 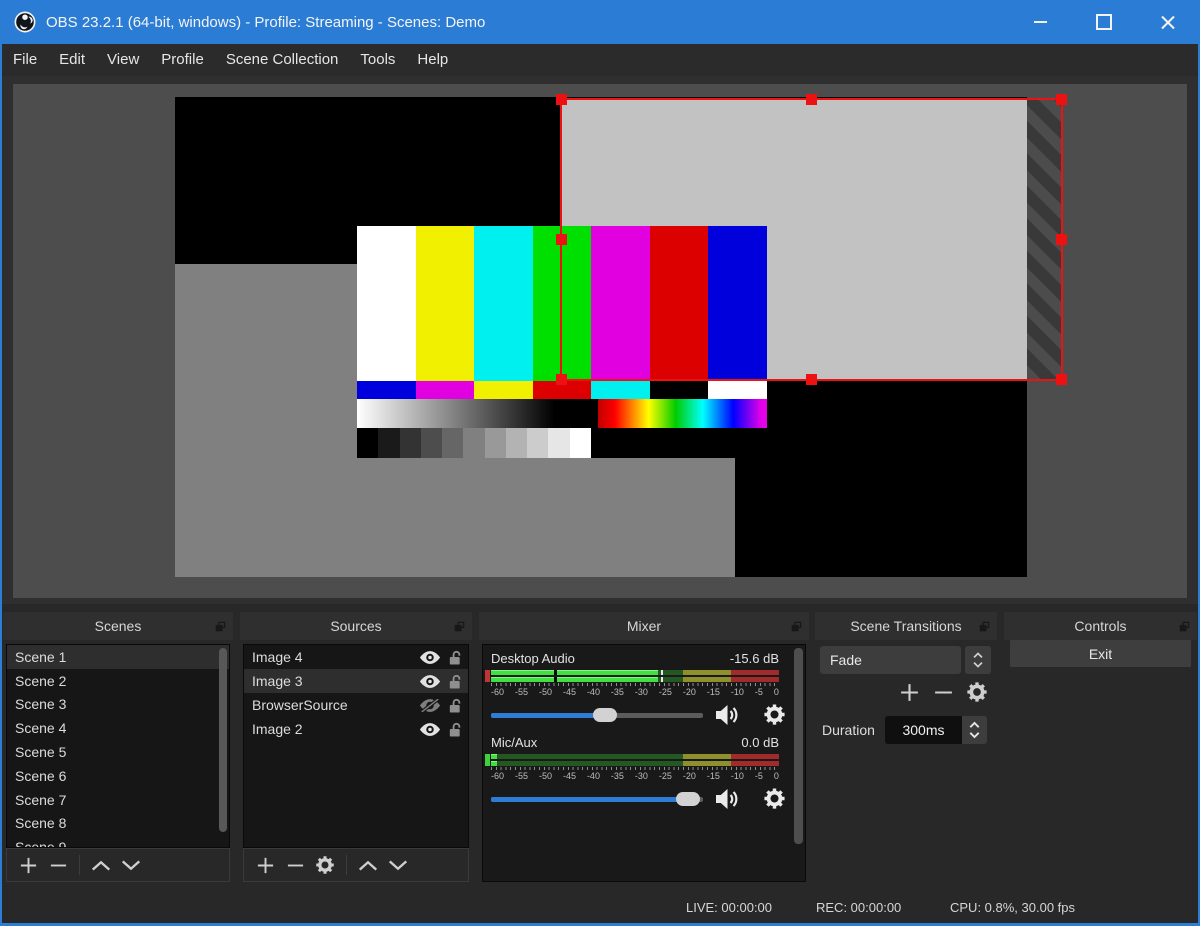 What do you see at coordinates (265, 865) in the screenshot?
I see `add-source-button` at bounding box center [265, 865].